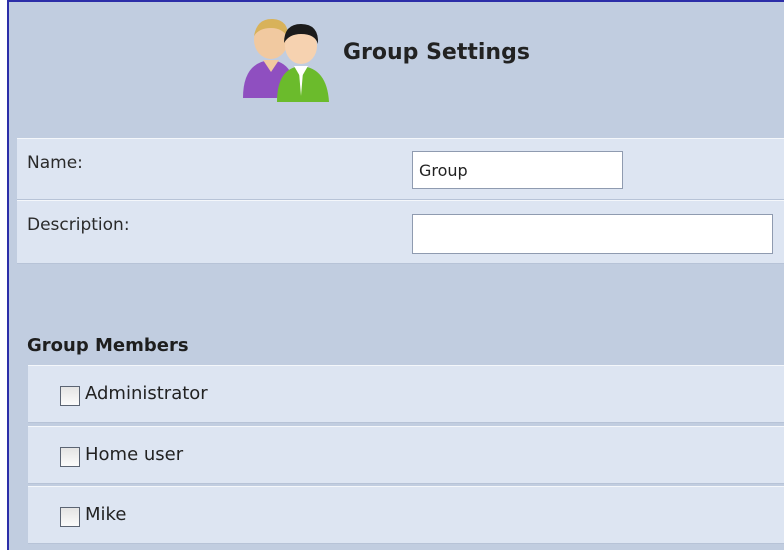 The image size is (784, 550). Describe the element at coordinates (70, 517) in the screenshot. I see `mike-checkbox` at that location.